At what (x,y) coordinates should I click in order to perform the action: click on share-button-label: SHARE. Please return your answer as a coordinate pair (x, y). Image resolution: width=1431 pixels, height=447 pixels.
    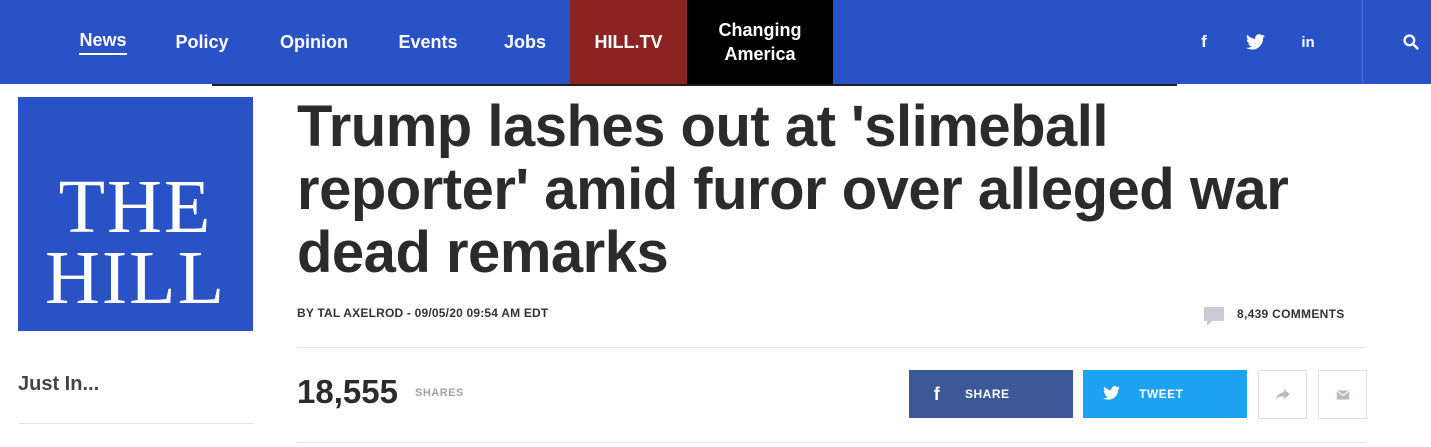
    Looking at the image, I should click on (987, 394).